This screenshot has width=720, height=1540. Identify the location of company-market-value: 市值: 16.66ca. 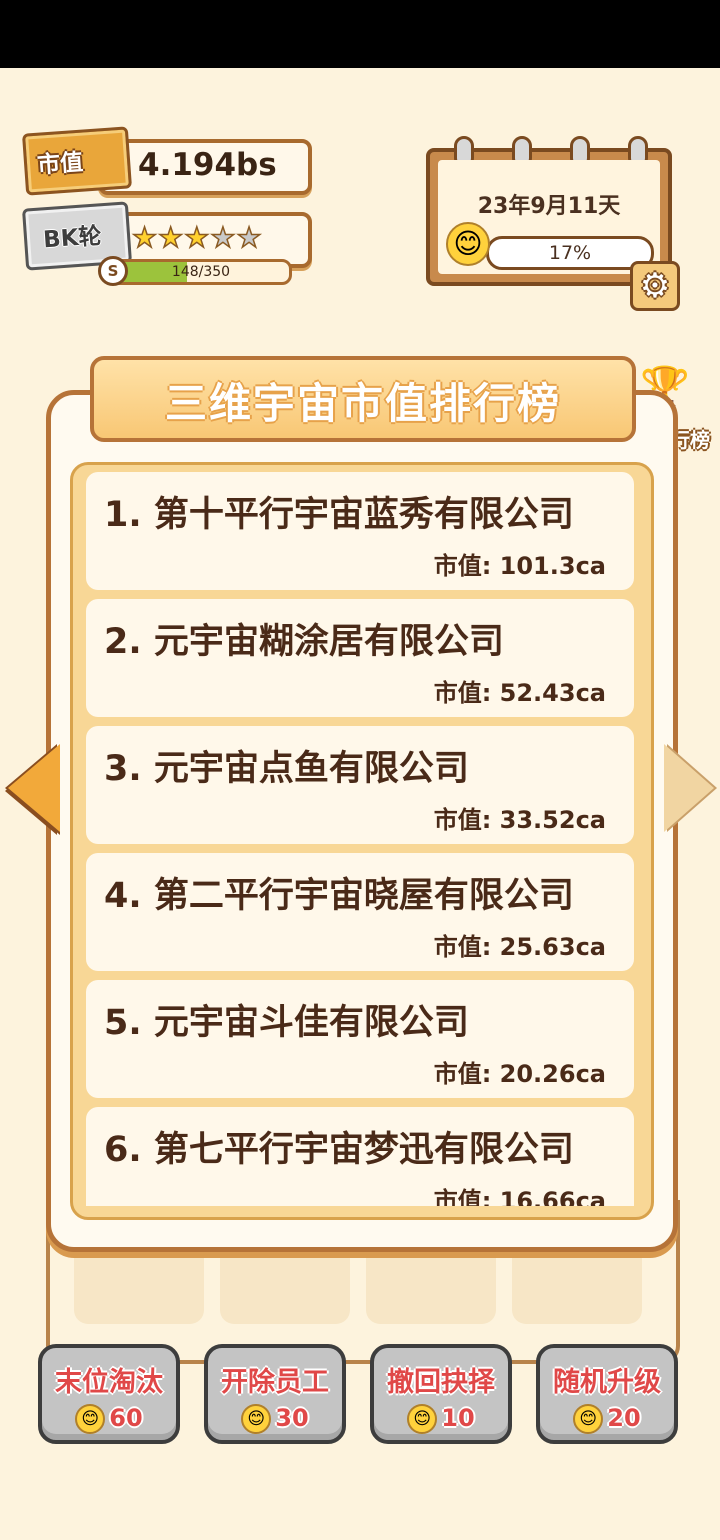
(520, 1193).